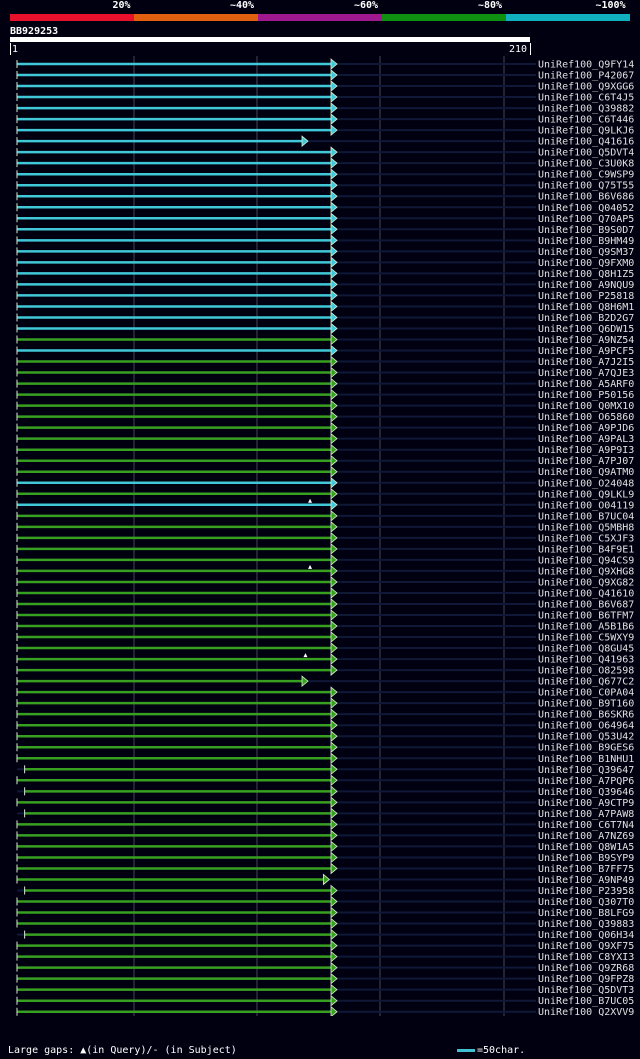 The image size is (640, 1059). What do you see at coordinates (586, 472) in the screenshot?
I see `hit-label: UniRef100_Q9ATM0` at bounding box center [586, 472].